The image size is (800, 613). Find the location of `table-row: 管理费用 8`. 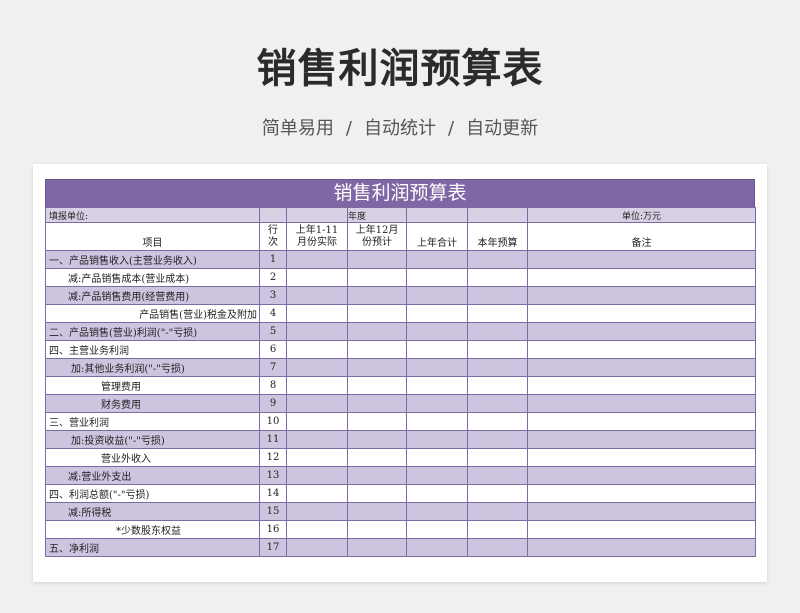

table-row: 管理费用 8 is located at coordinates (400, 385).